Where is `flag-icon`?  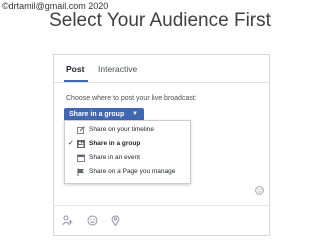
flag-icon is located at coordinates (80, 172).